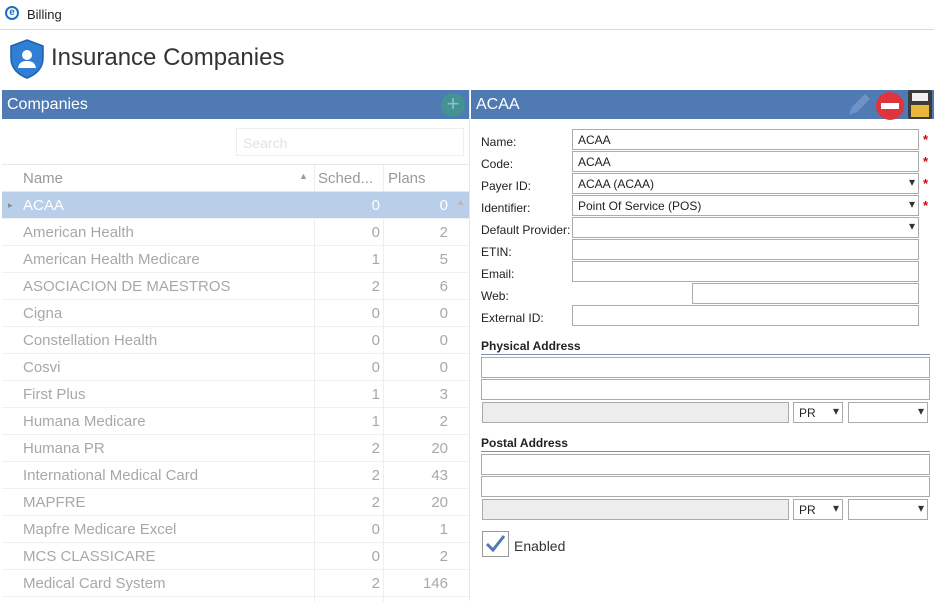 The width and height of the screenshot is (934, 602). I want to click on physical-zip-select, so click(888, 412).